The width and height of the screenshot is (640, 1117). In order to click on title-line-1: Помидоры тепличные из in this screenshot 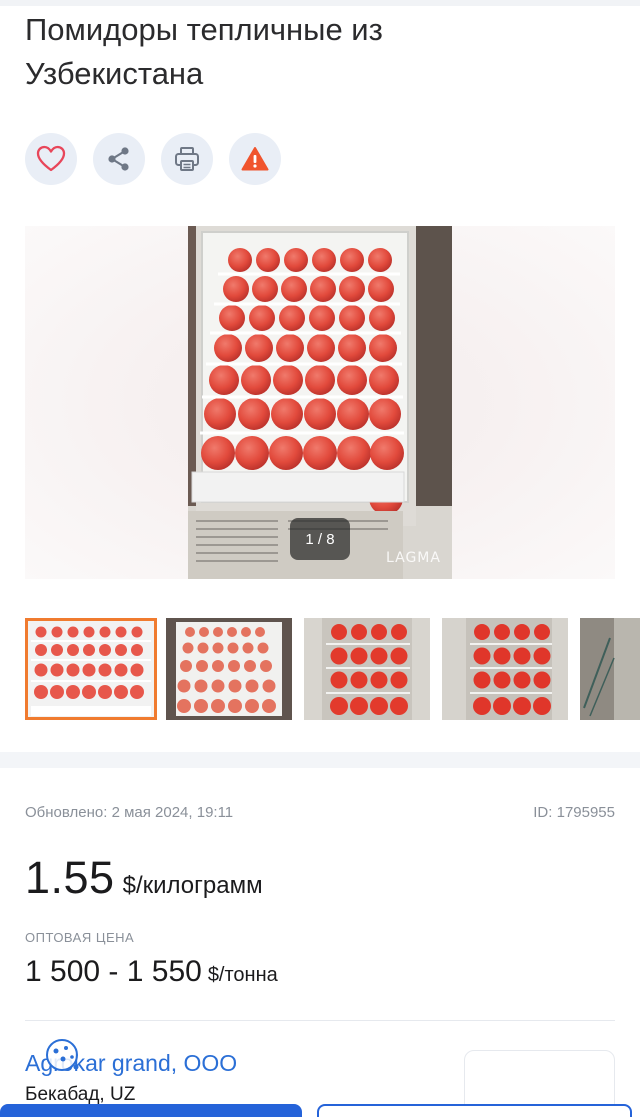, I will do `click(204, 29)`.